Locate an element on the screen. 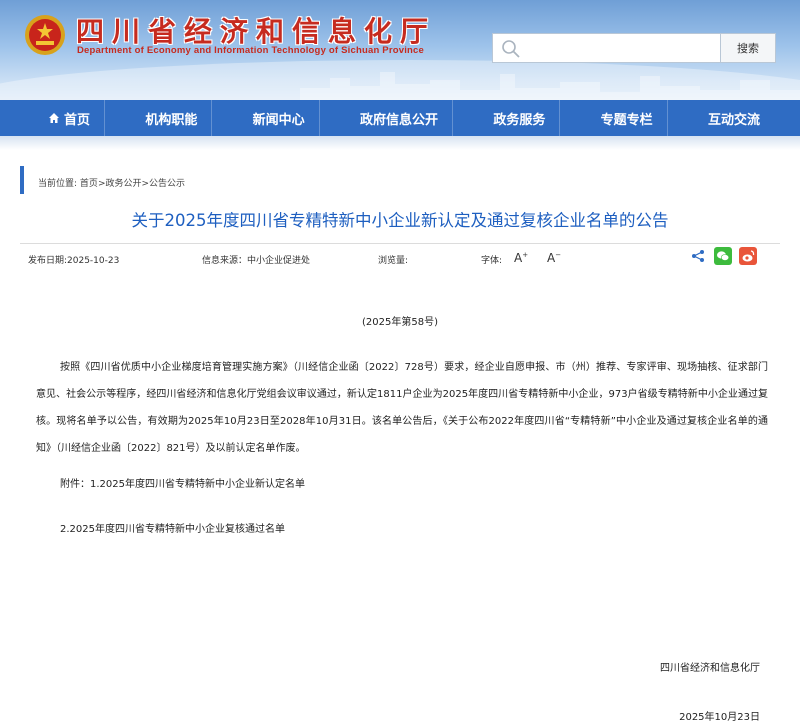 This screenshot has width=800, height=722. nav-item-label: 政府信息公开 is located at coordinates (398, 120).